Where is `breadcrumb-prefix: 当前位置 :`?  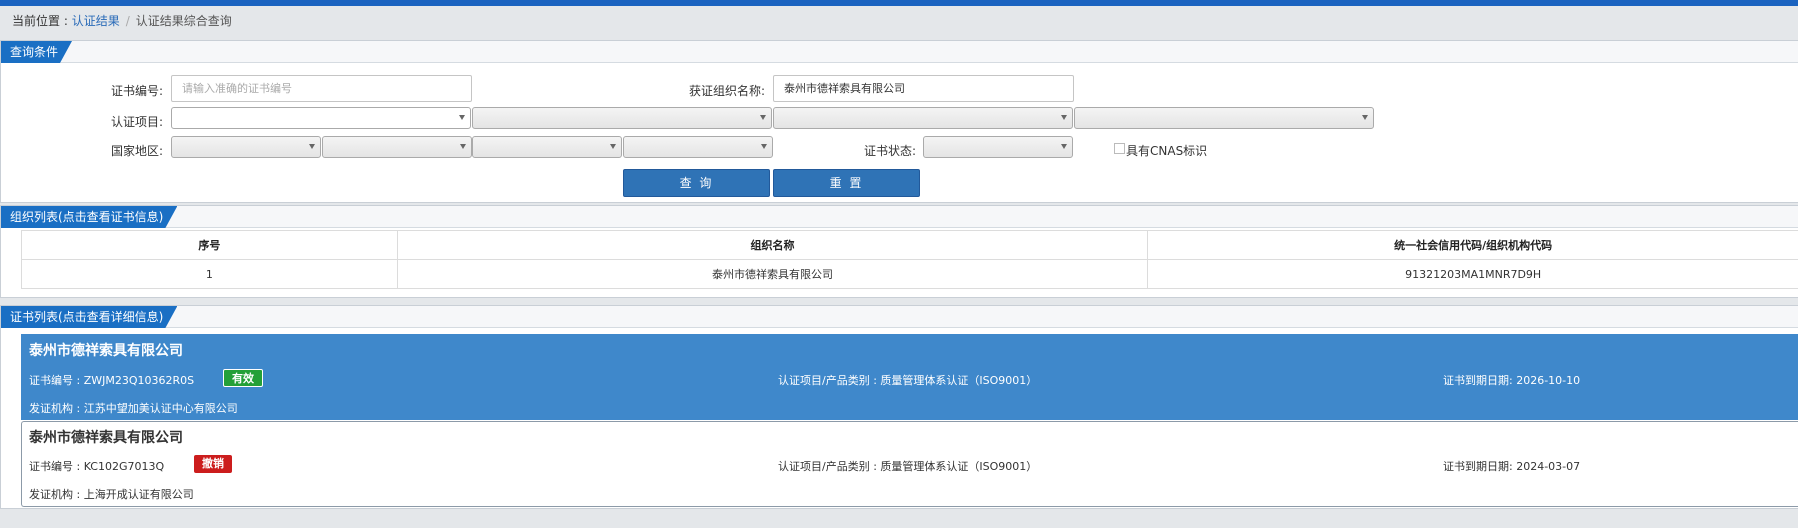 breadcrumb-prefix: 当前位置 : is located at coordinates (42, 21).